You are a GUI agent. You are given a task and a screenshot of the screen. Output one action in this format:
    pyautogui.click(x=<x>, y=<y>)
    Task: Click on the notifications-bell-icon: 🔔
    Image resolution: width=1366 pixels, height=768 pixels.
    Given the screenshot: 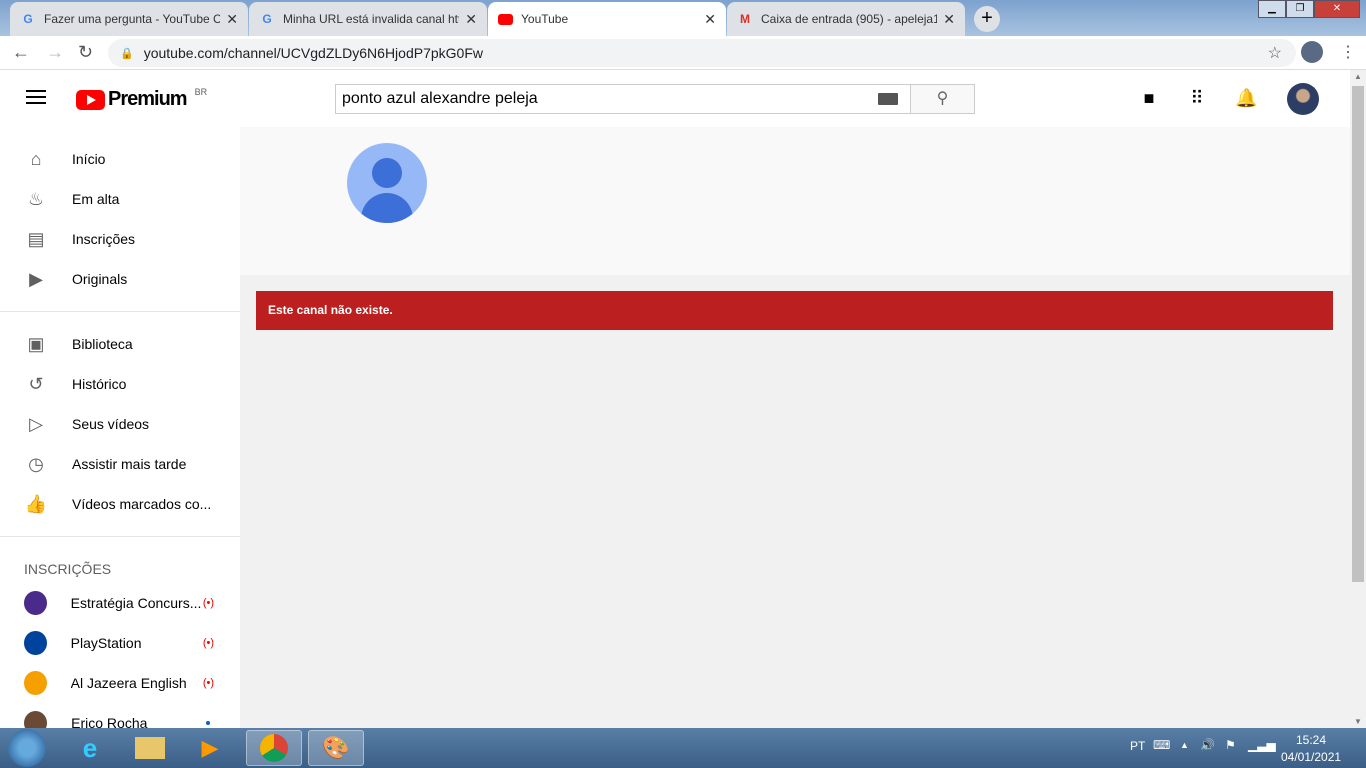 What is the action you would take?
    pyautogui.click(x=1246, y=98)
    